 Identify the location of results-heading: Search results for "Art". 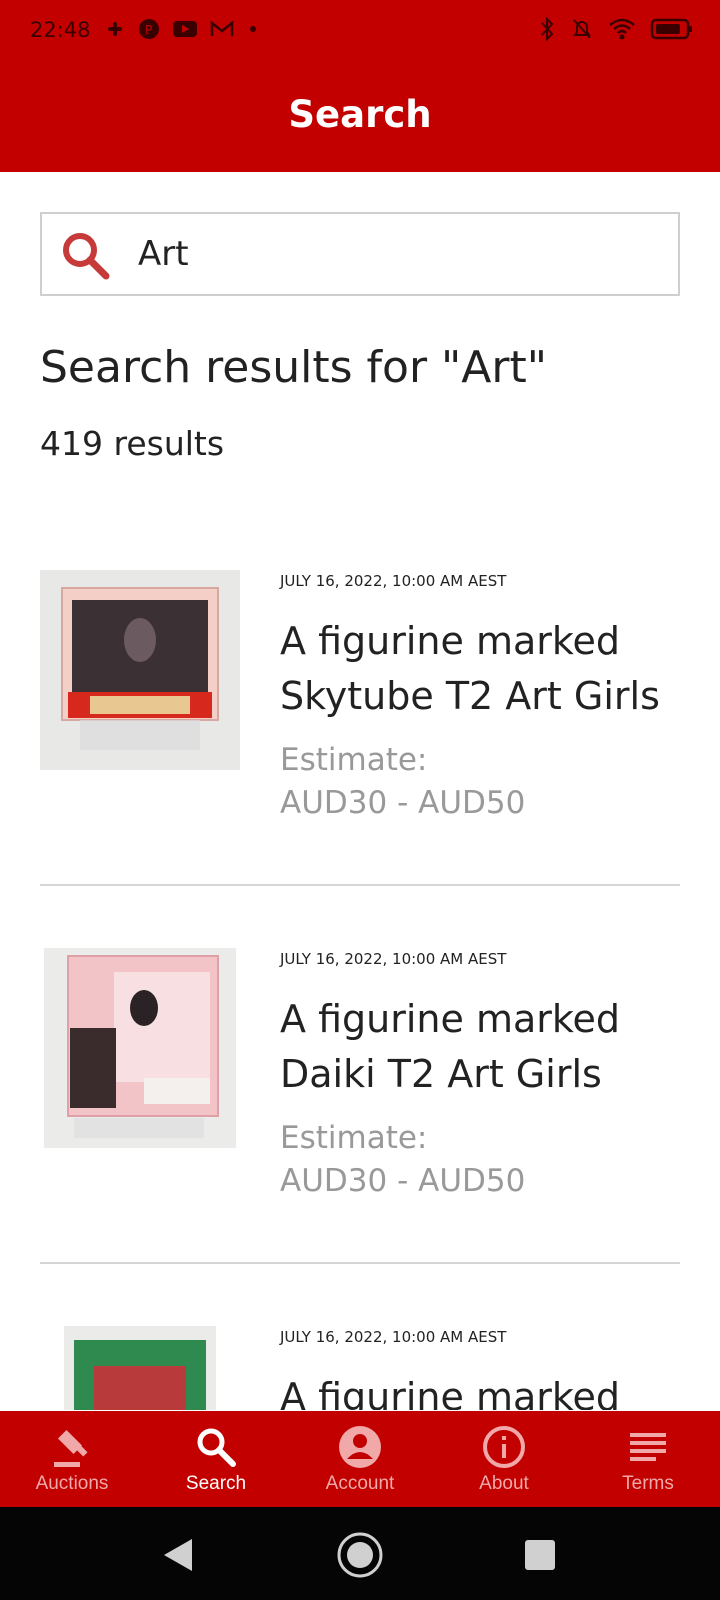
(293, 367).